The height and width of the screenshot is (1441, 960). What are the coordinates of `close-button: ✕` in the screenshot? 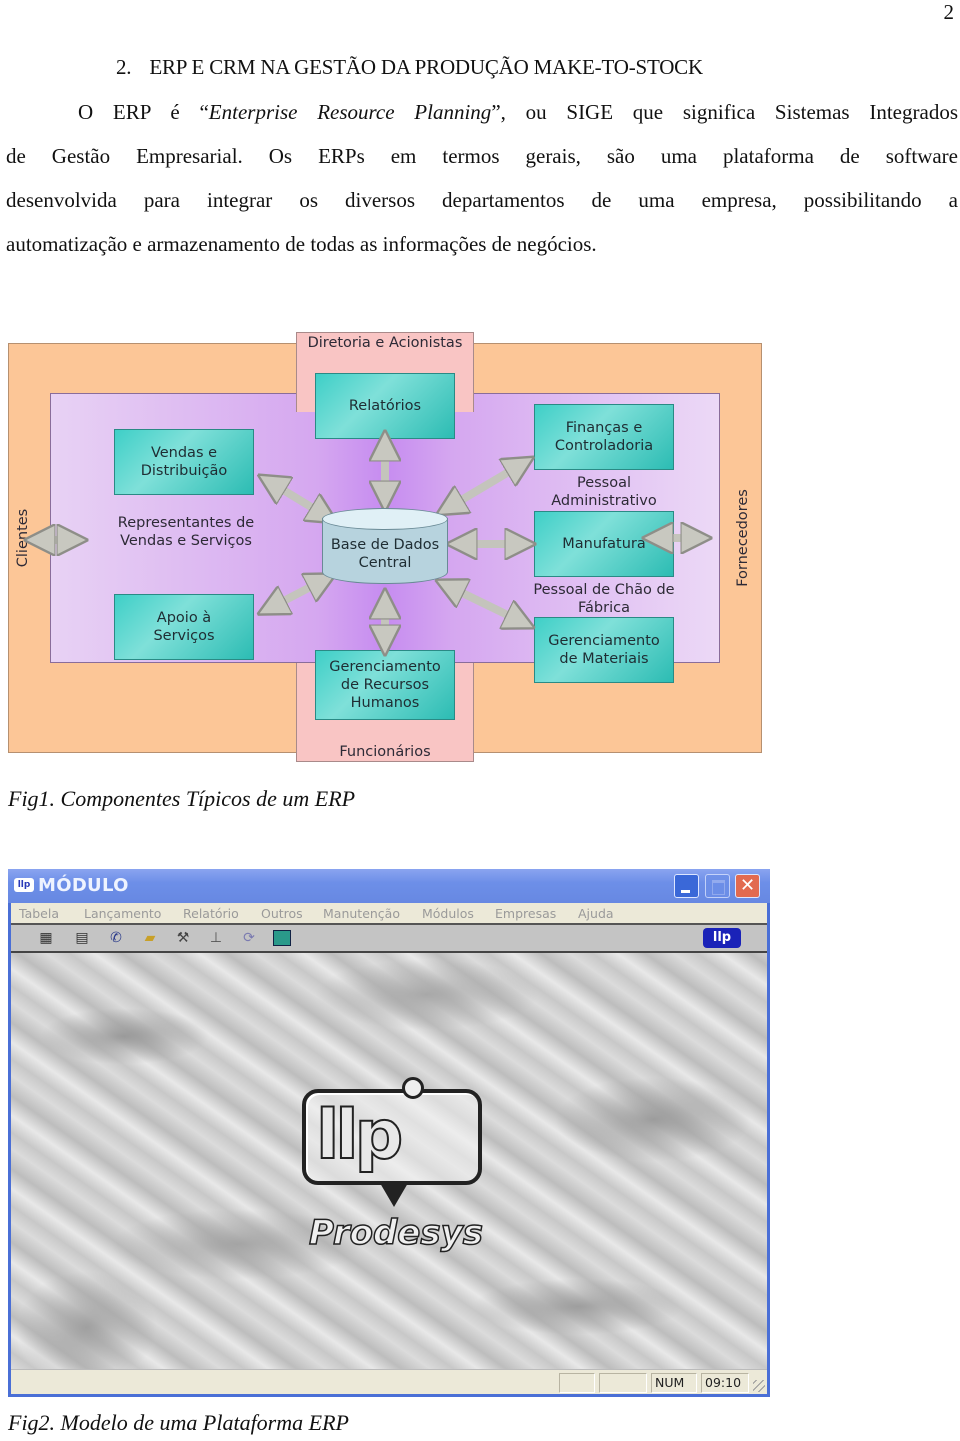 It's located at (747, 886).